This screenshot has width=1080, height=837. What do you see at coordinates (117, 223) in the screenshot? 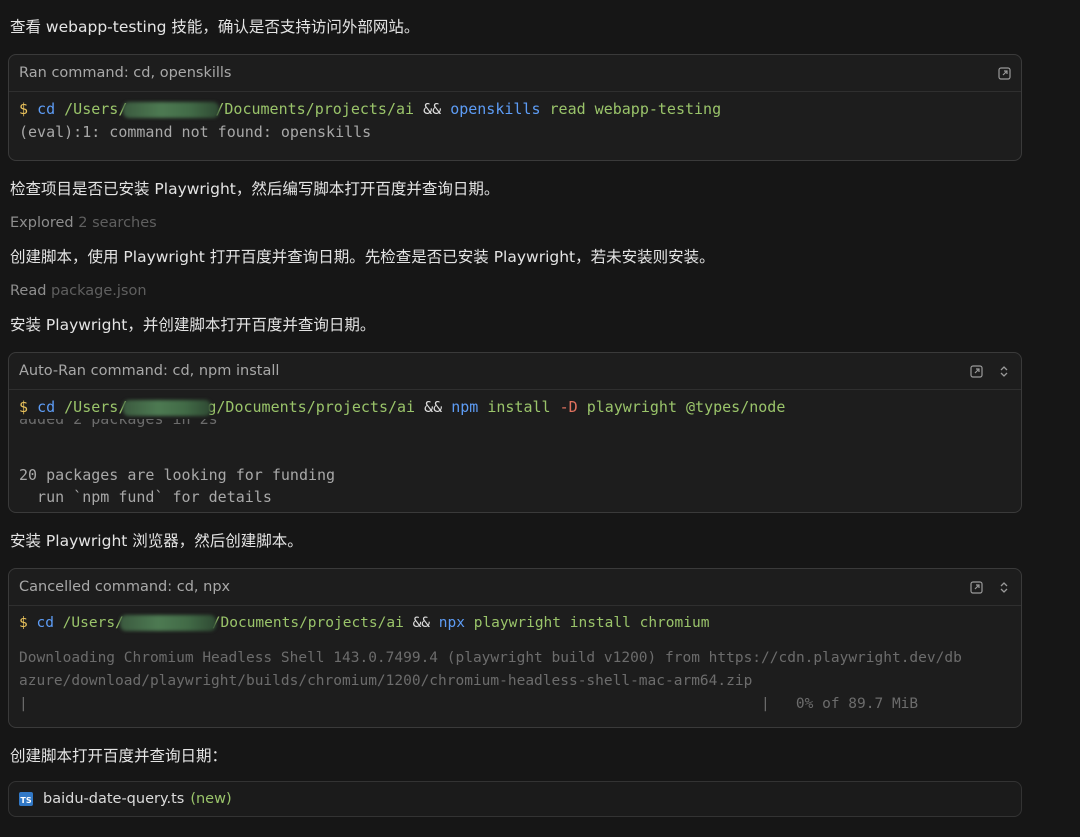
I see `explored-value: 2 searches` at bounding box center [117, 223].